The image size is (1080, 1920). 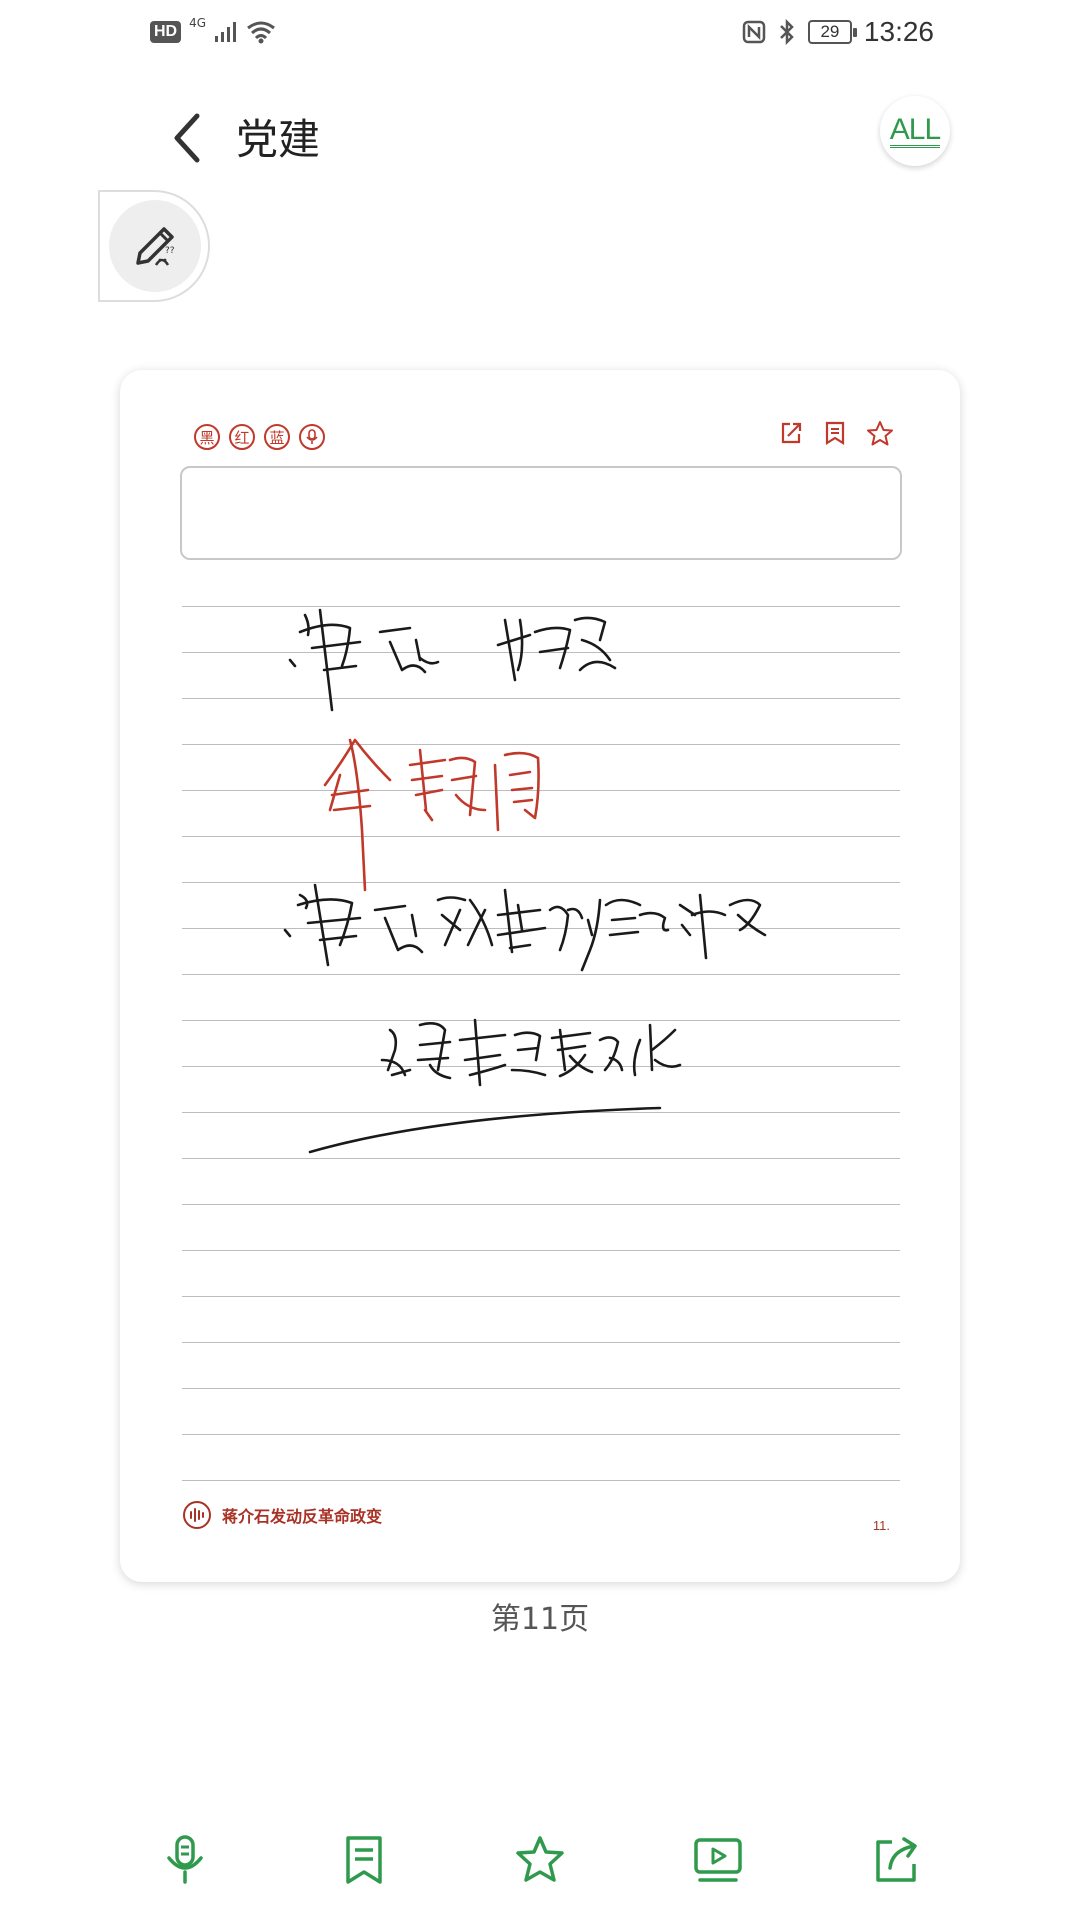 I want to click on share-button, so click(x=896, y=1860).